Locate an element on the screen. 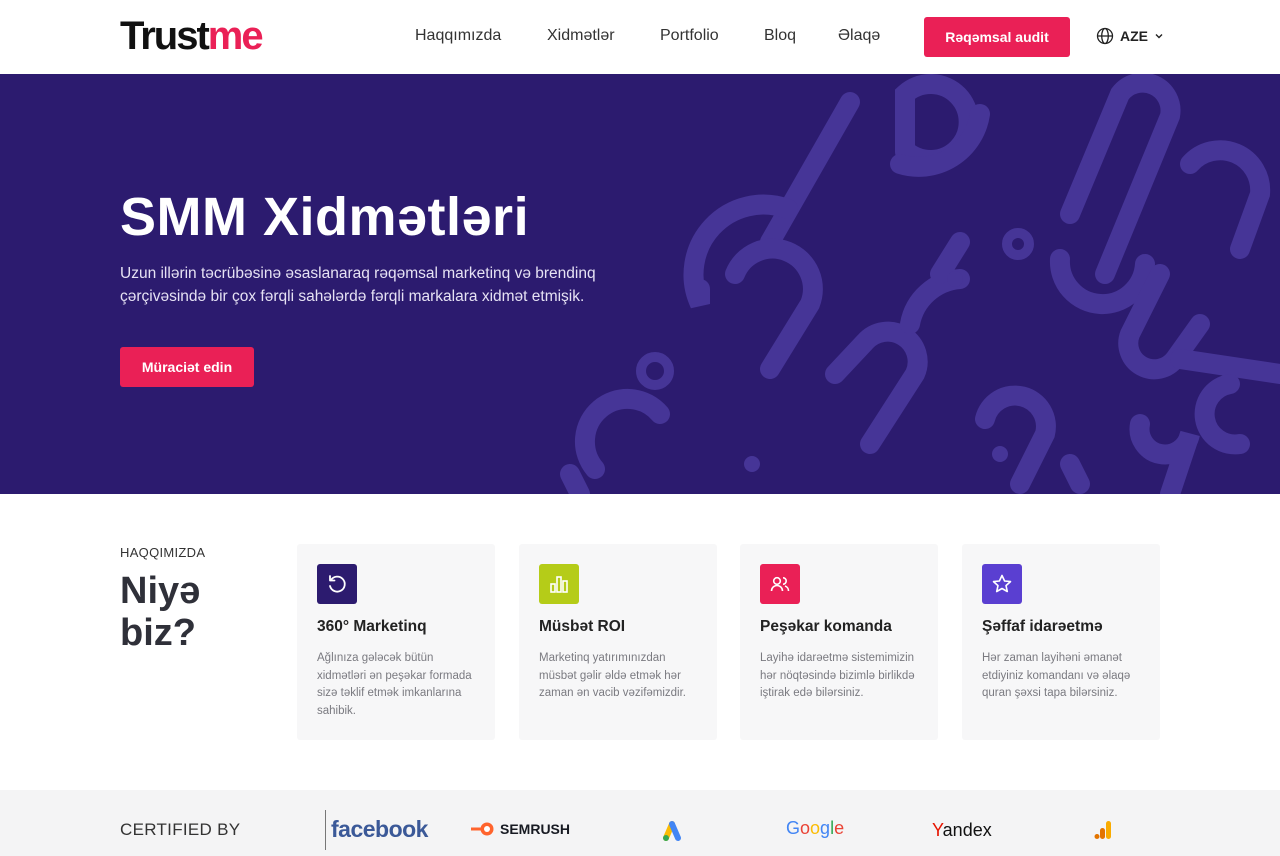  yandex-first-letter: Y is located at coordinates (937, 830).